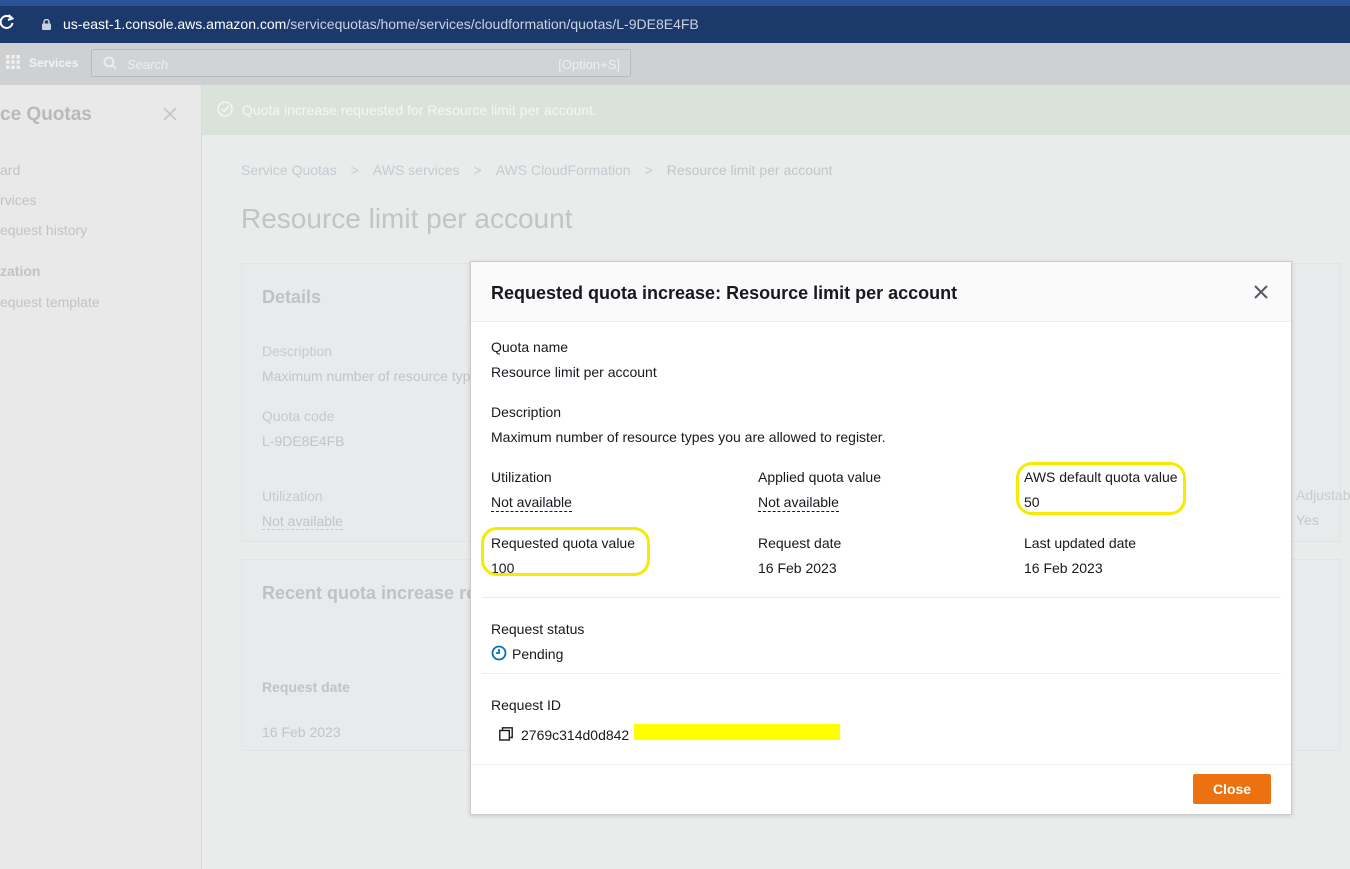 Image resolution: width=1350 pixels, height=869 pixels. Describe the element at coordinates (538, 629) in the screenshot. I see `request-status-label: Request status` at that location.